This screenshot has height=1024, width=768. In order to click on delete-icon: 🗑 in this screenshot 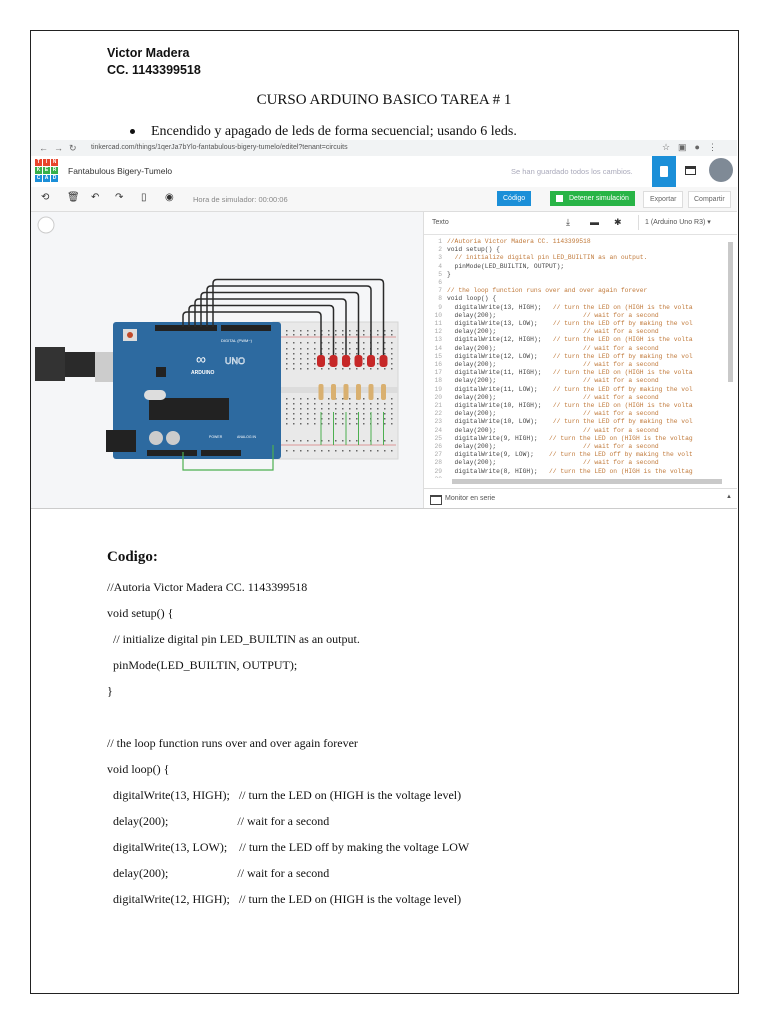, I will do `click(73, 197)`.